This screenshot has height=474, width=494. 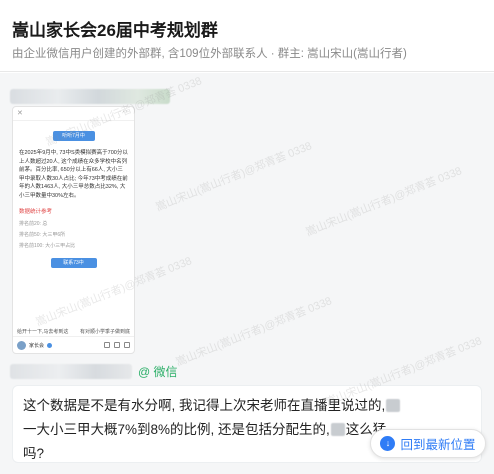 What do you see at coordinates (20, 113) in the screenshot?
I see `close-icon: ✕` at bounding box center [20, 113].